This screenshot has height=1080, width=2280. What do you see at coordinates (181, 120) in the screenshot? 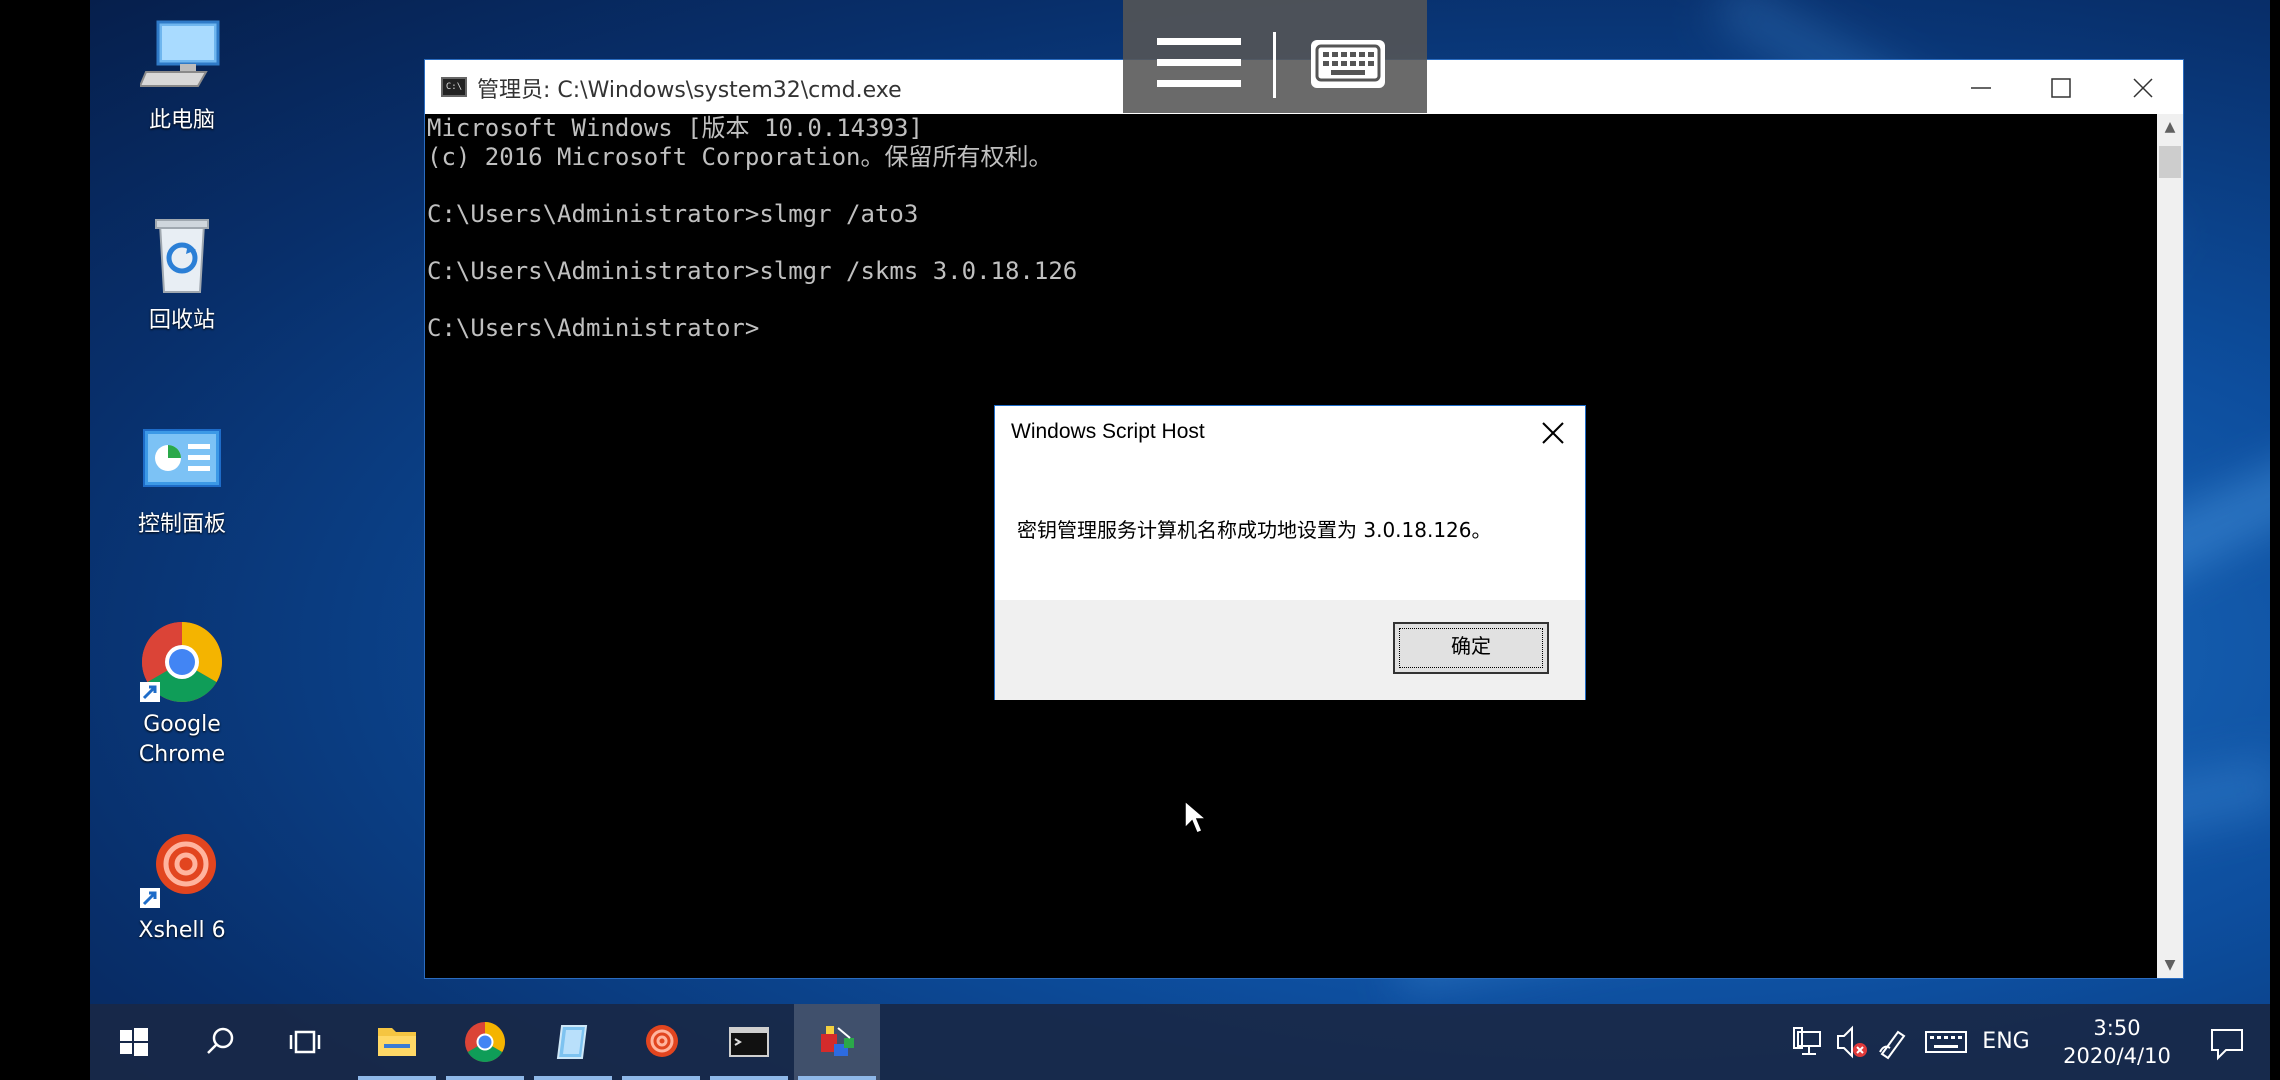
I see `desktop-icon-label: 此电脑` at bounding box center [181, 120].